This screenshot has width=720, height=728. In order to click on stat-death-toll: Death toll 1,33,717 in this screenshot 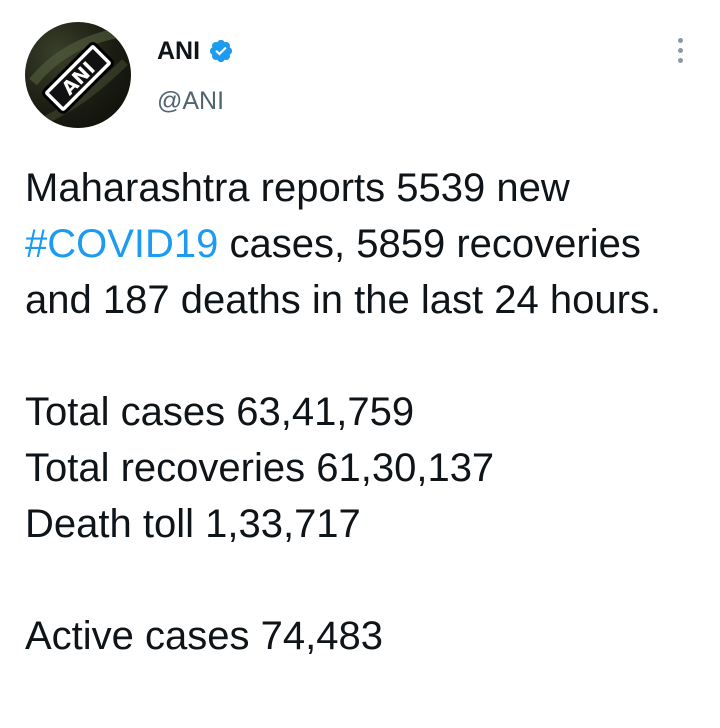, I will do `click(193, 524)`.